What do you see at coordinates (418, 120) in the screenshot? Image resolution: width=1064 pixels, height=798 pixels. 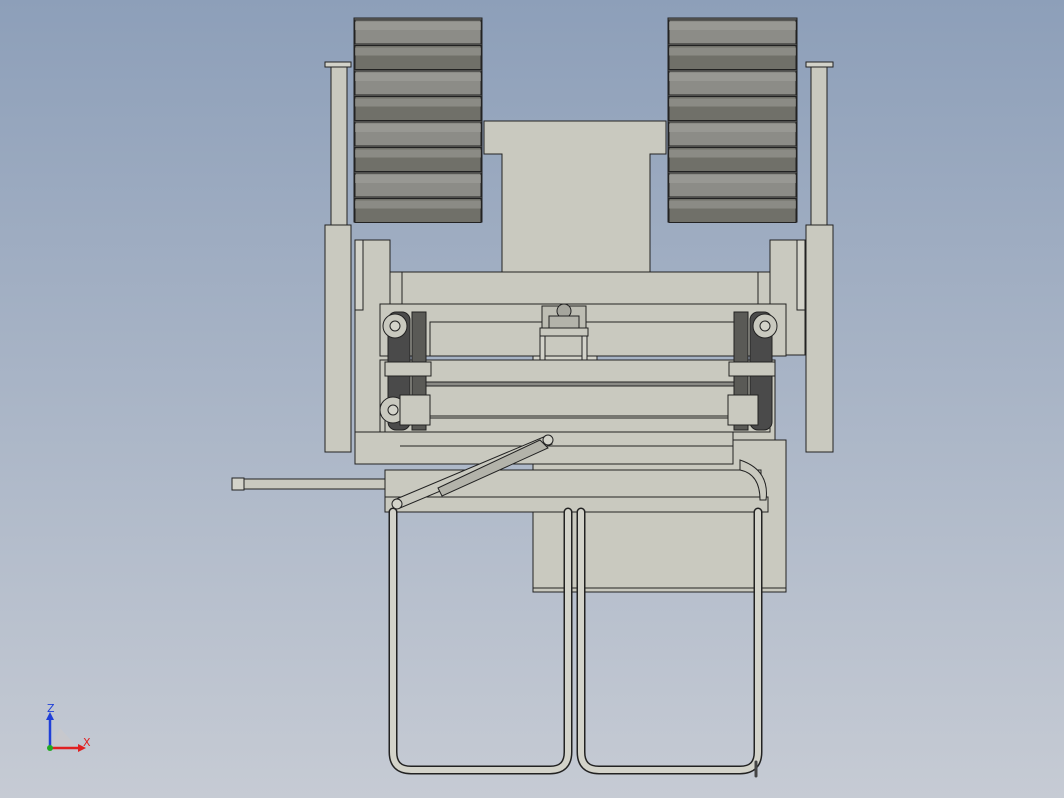 I see `left-track` at bounding box center [418, 120].